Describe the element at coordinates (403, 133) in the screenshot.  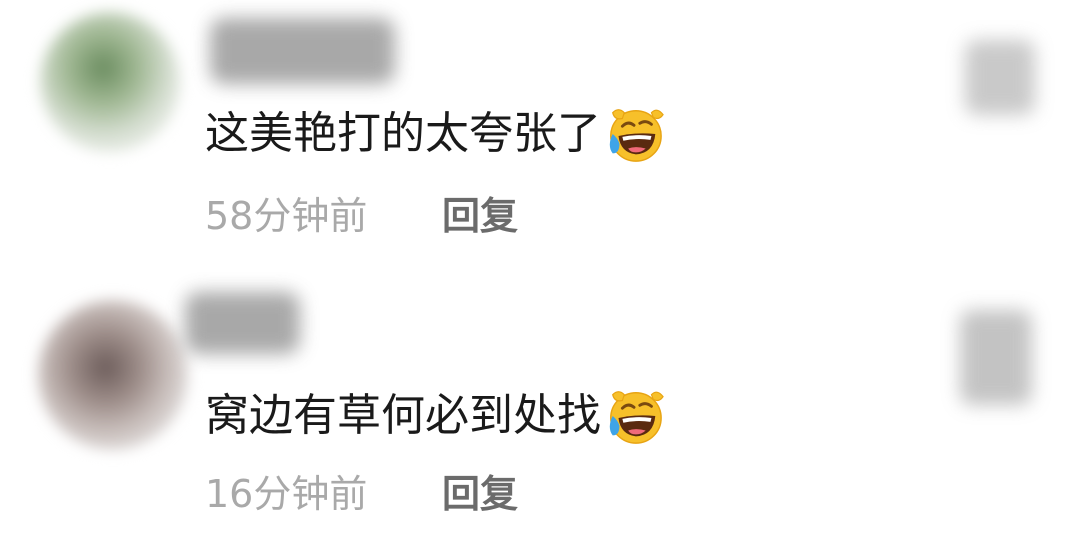
I see `comment-body: 这美艳打的太夸张了` at that location.